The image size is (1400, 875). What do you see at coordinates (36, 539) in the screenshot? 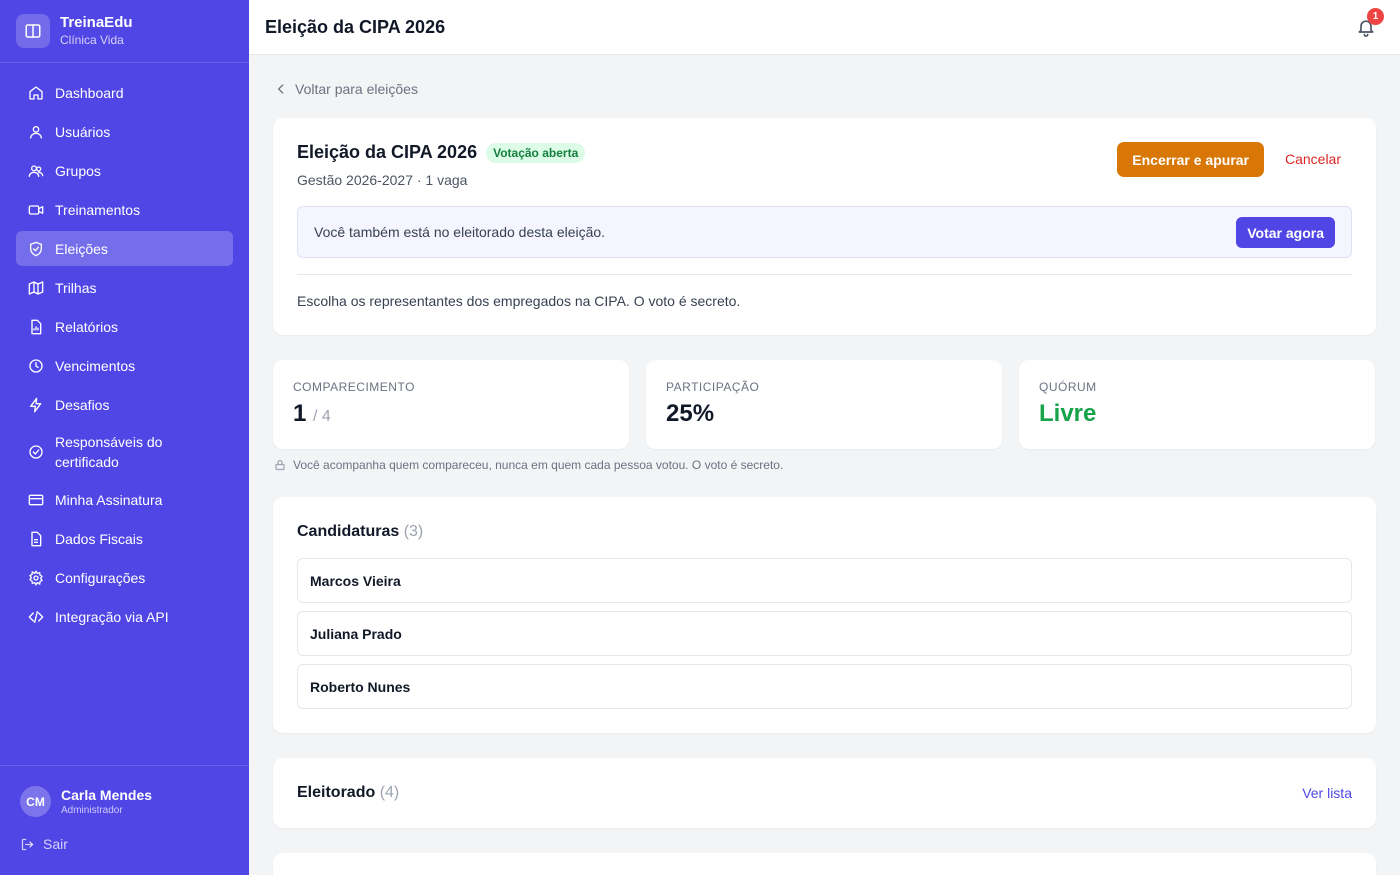
I see `document-icon` at bounding box center [36, 539].